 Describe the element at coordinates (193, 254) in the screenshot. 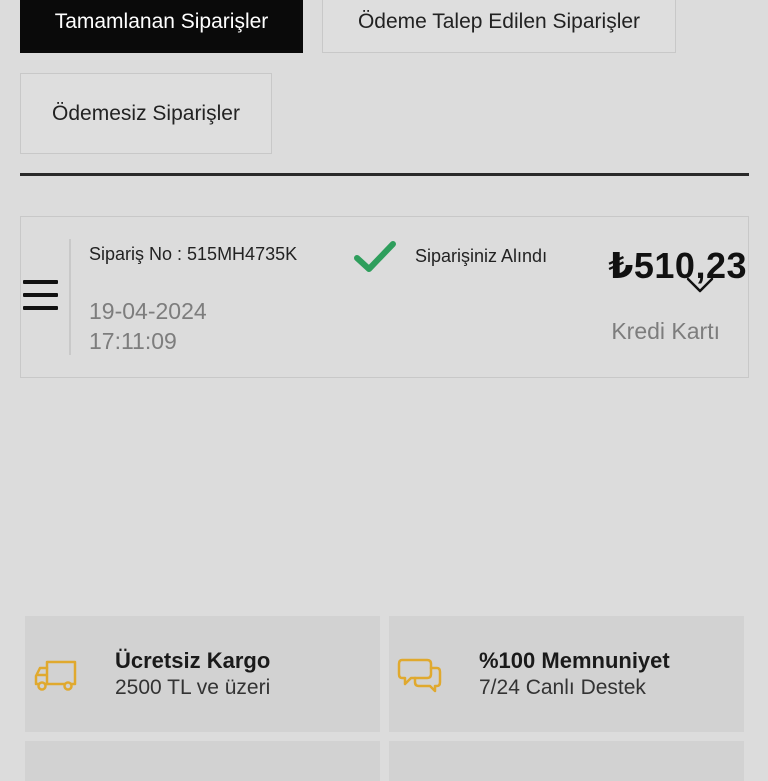

I see `order-number: Sipariş No : 515MH4735K` at that location.